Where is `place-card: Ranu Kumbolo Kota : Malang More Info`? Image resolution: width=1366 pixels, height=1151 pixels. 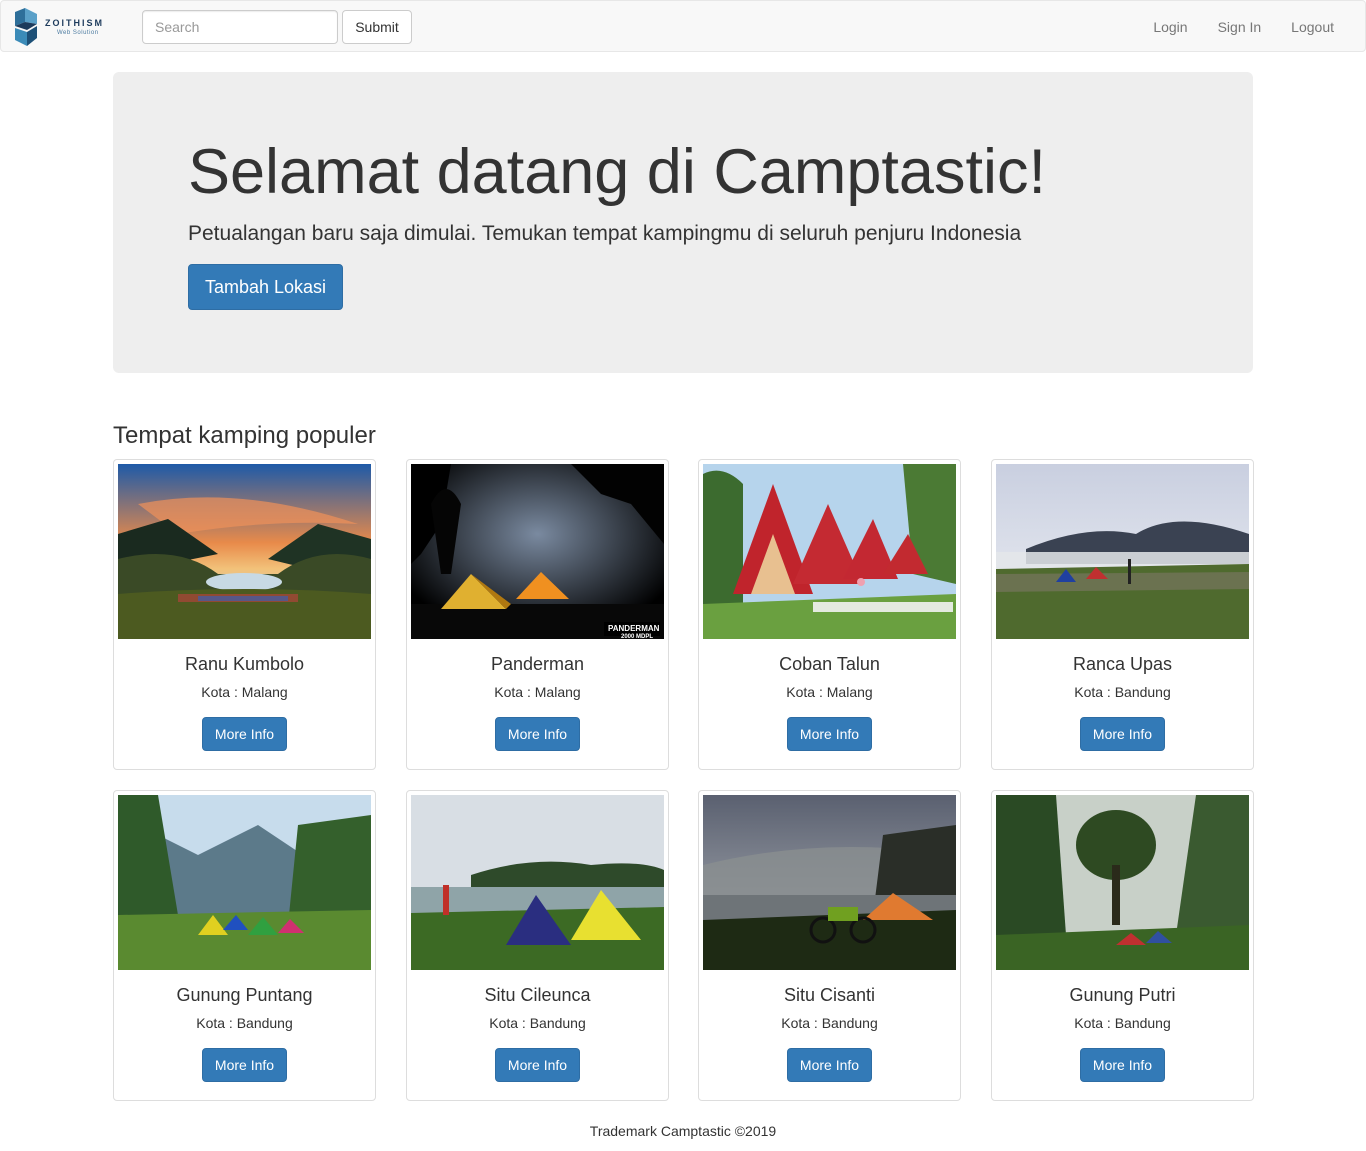 place-card: Ranu Kumbolo Kota : Malang More Info is located at coordinates (244, 614).